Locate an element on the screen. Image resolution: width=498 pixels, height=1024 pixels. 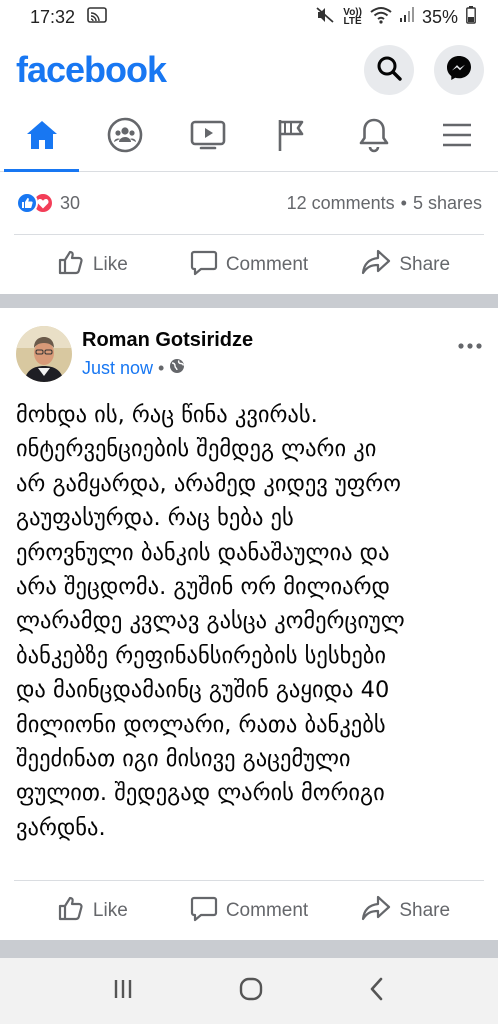
recents-icon is located at coordinates (123, 992).